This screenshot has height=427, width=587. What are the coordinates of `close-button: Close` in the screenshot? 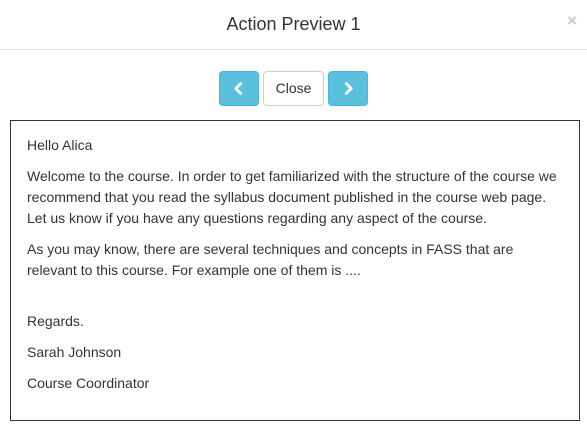 It's located at (293, 88).